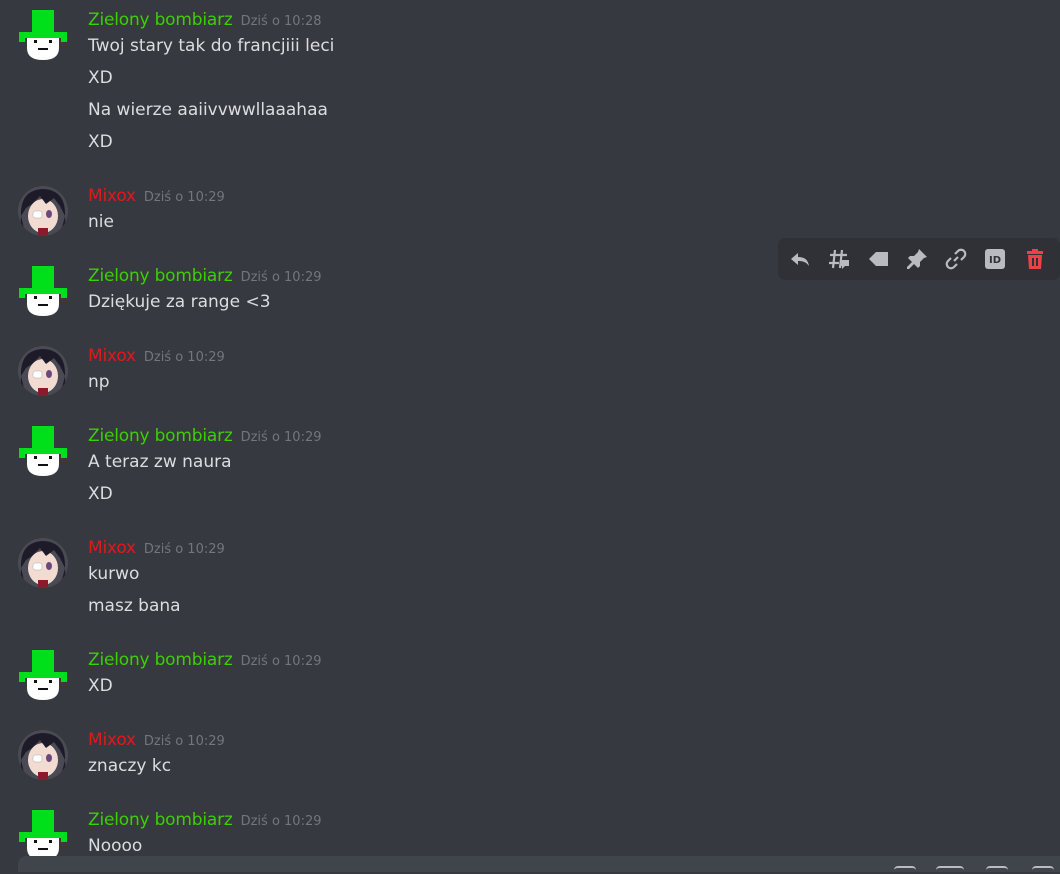  I want to click on message-text: np, so click(99, 382).